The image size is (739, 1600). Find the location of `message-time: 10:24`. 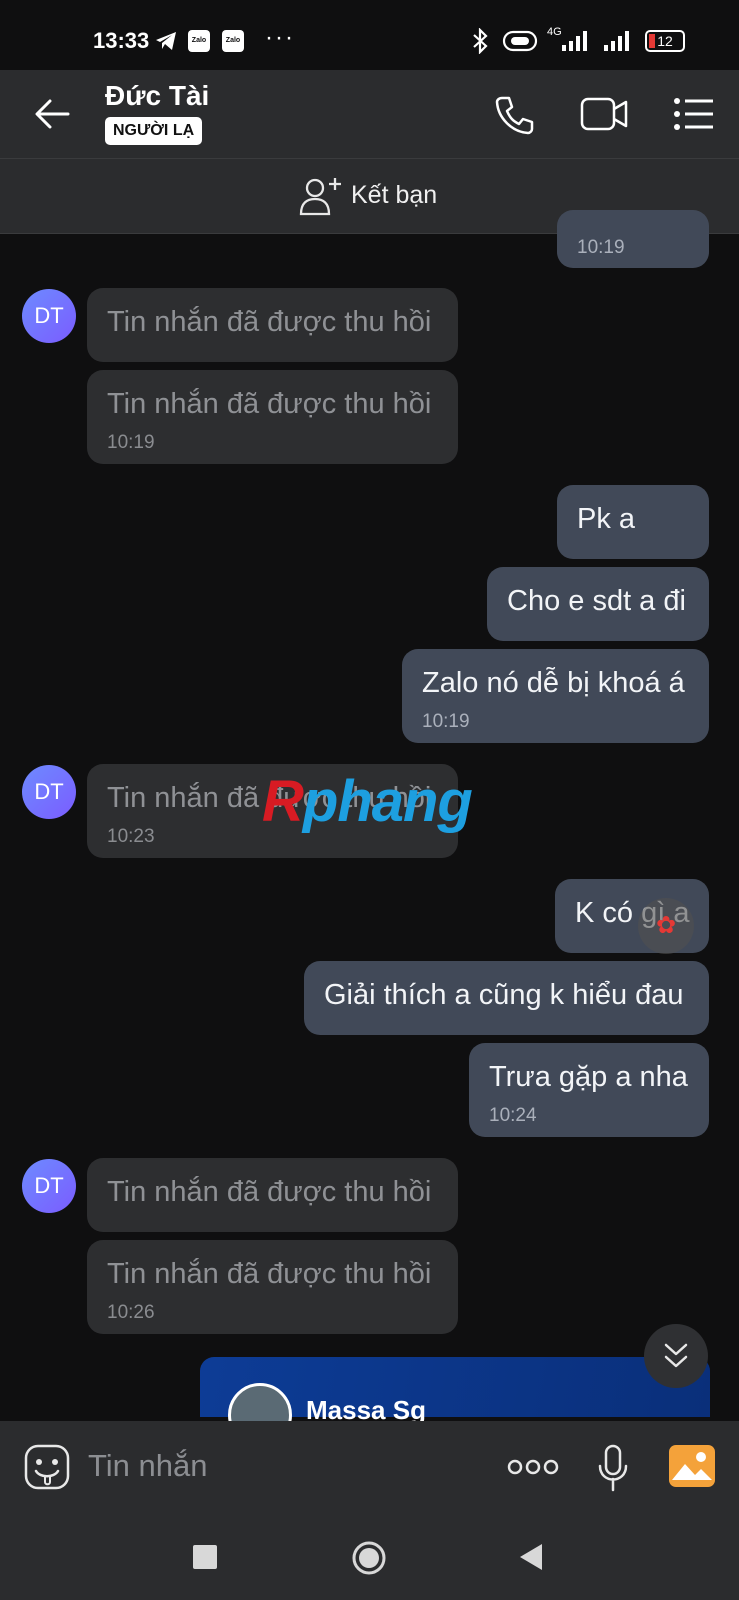

message-time: 10:24 is located at coordinates (513, 1115).